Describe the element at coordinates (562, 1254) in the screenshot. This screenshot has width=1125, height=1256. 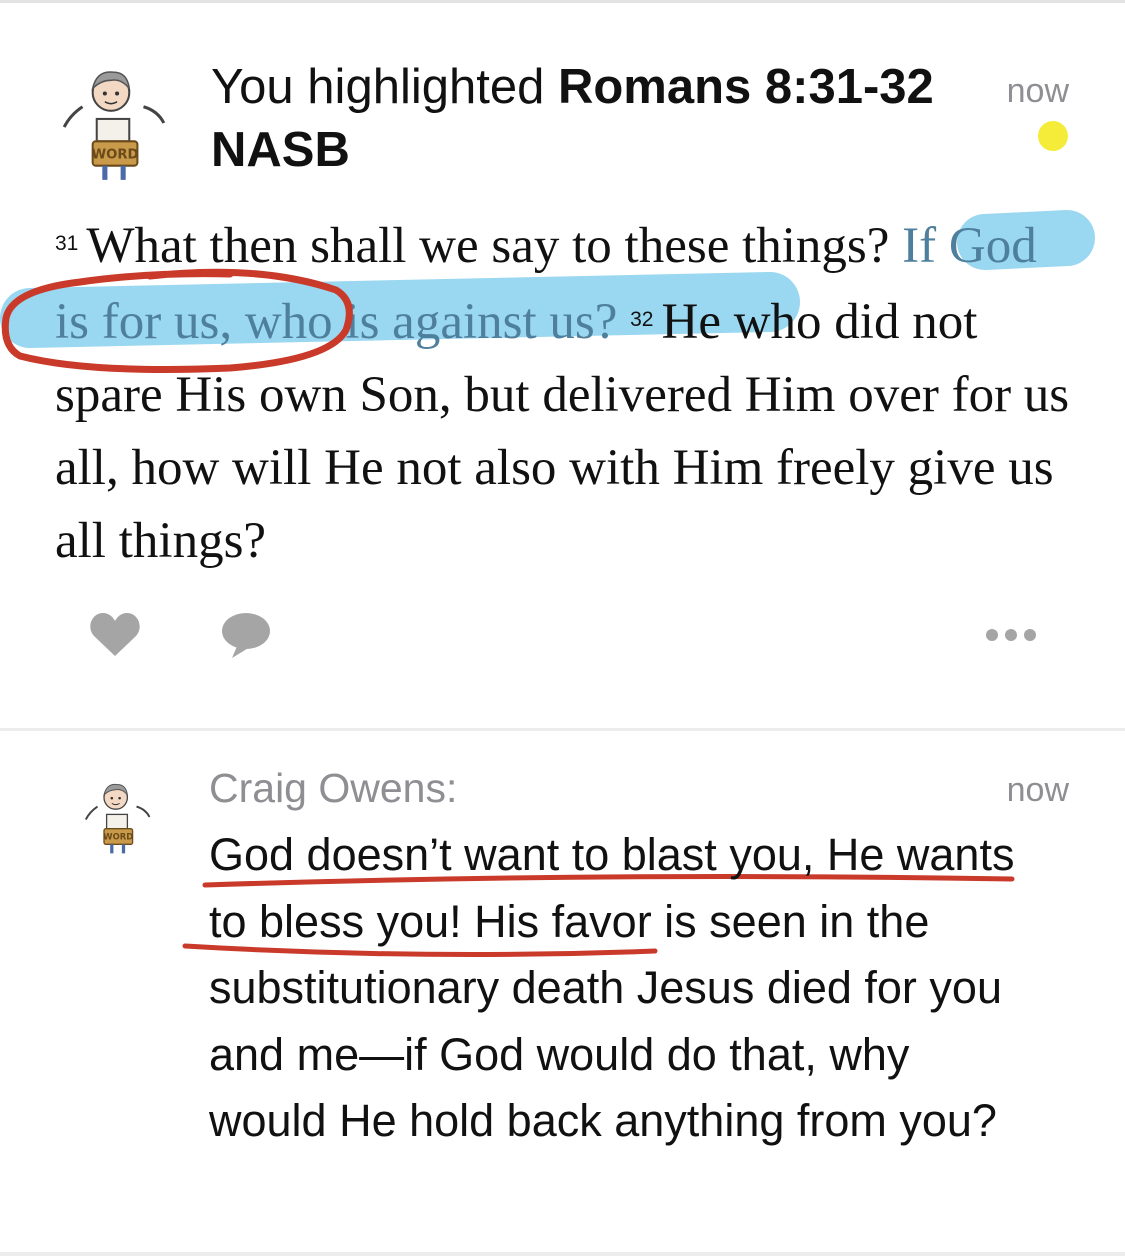
I see `bottom-divider` at that location.